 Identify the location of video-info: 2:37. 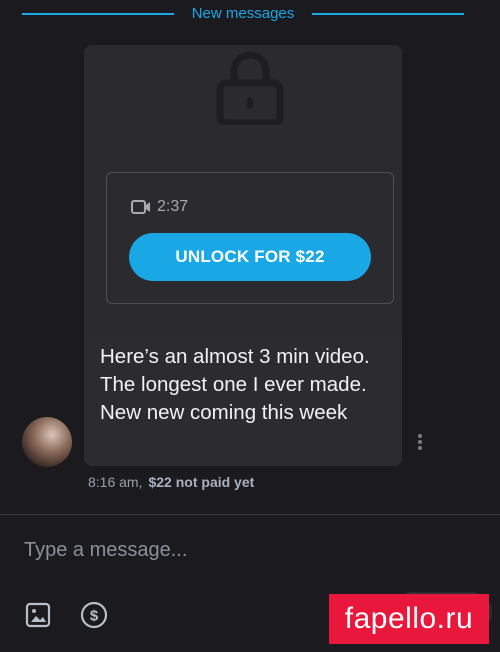
(159, 207).